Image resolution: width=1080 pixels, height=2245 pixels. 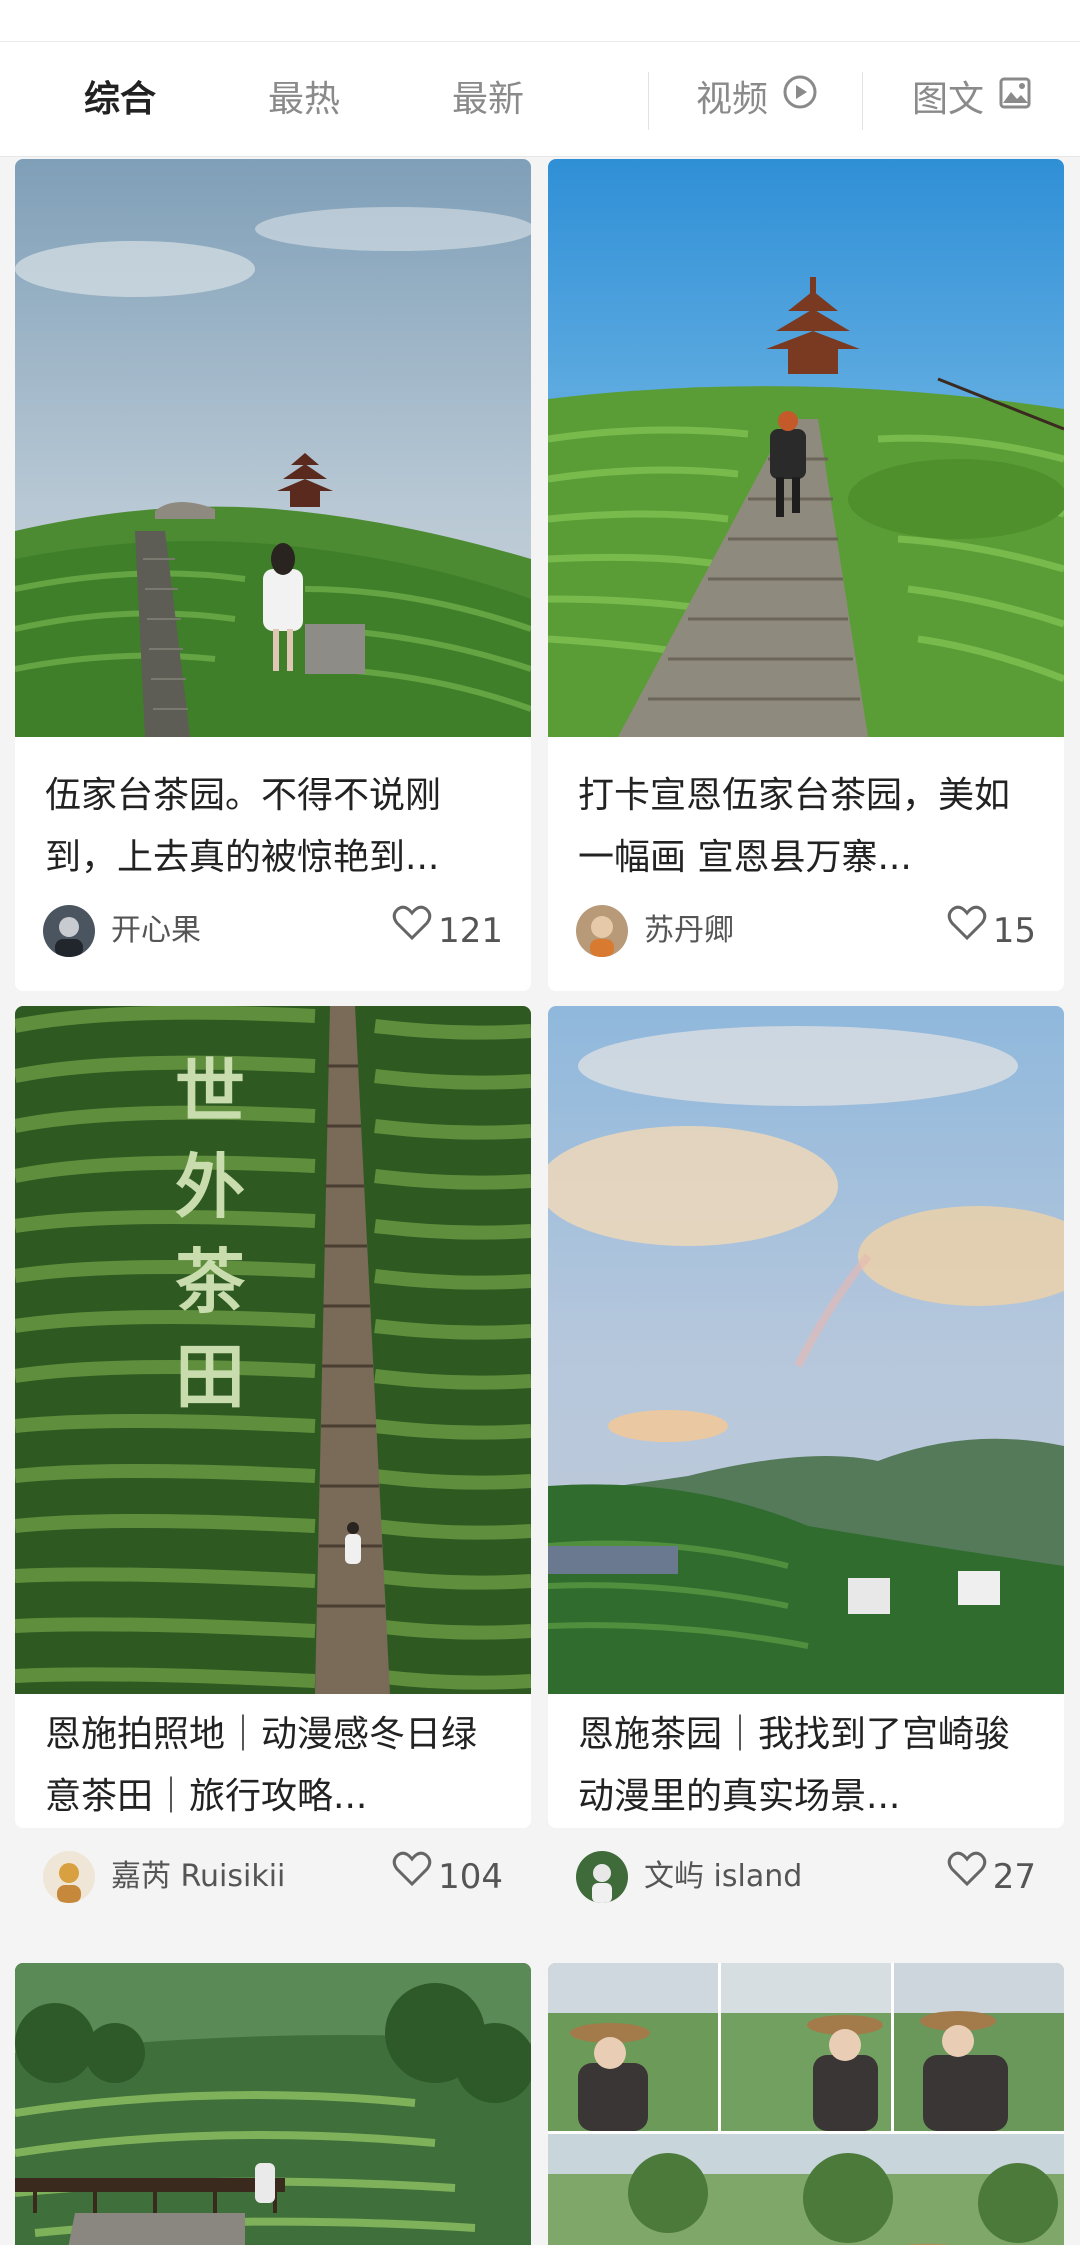 What do you see at coordinates (273, 931) in the screenshot?
I see `note-meta: 开心果 121` at bounding box center [273, 931].